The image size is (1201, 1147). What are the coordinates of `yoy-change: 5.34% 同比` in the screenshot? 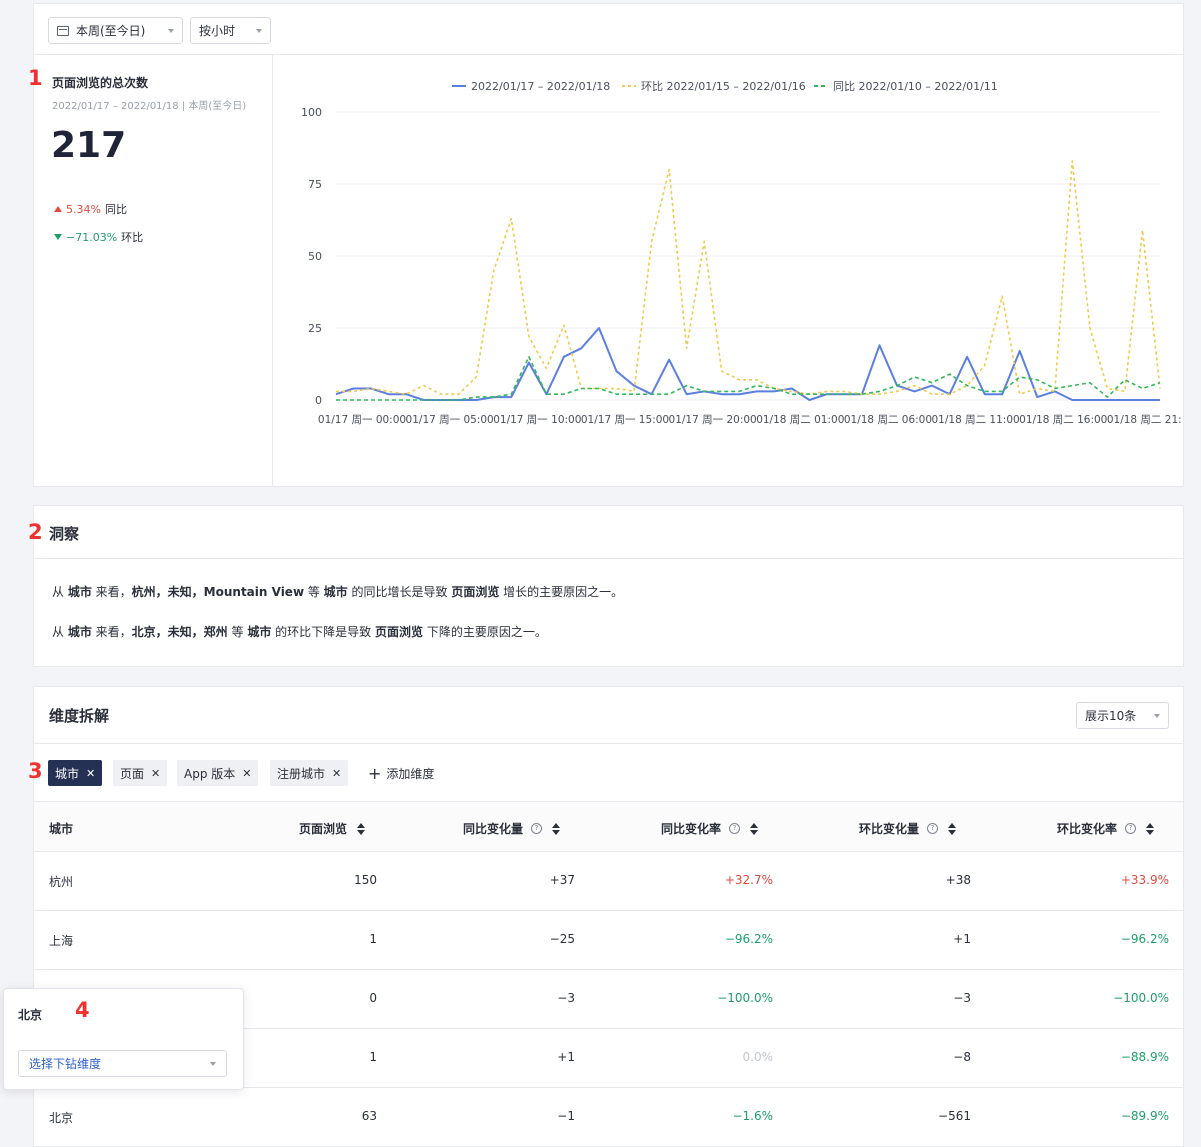 It's located at (90, 209).